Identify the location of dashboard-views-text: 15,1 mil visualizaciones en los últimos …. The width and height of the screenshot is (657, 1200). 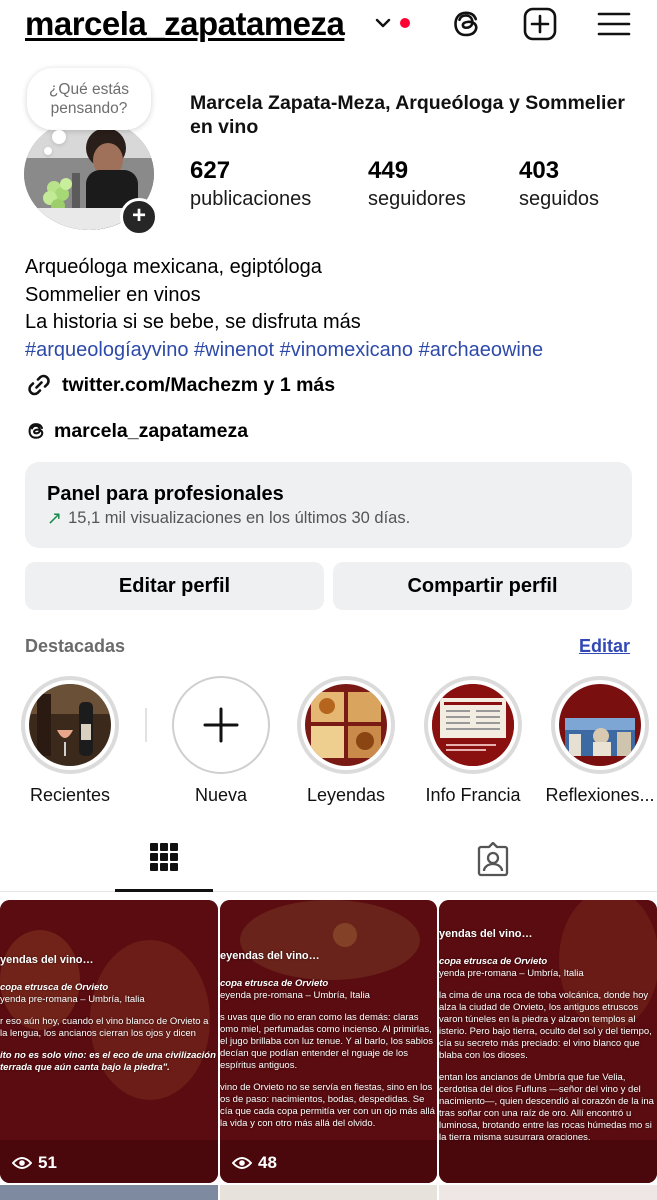
(239, 518).